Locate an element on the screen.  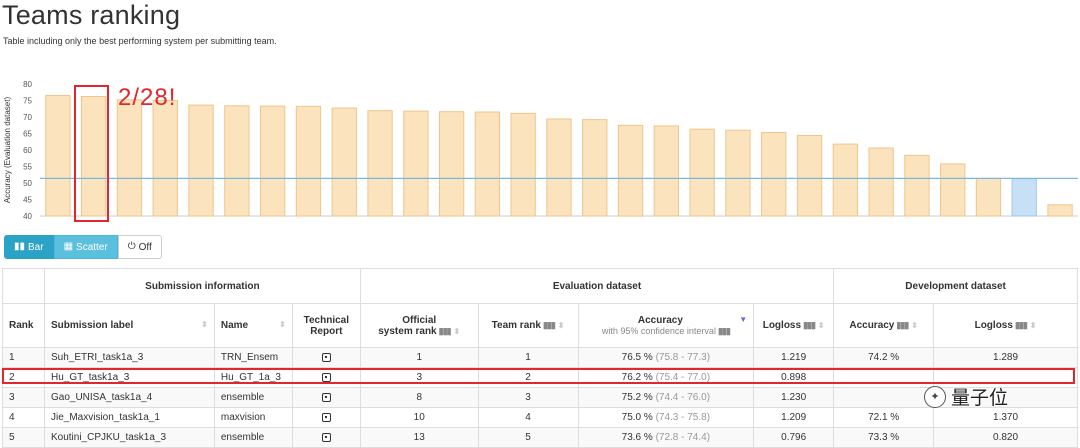
official-rank-cell: 1 is located at coordinates (419, 357).